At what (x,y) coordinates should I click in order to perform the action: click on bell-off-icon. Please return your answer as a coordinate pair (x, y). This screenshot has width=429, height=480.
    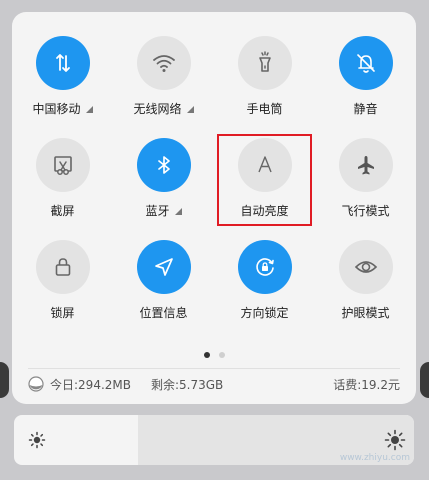
    Looking at the image, I should click on (365, 63).